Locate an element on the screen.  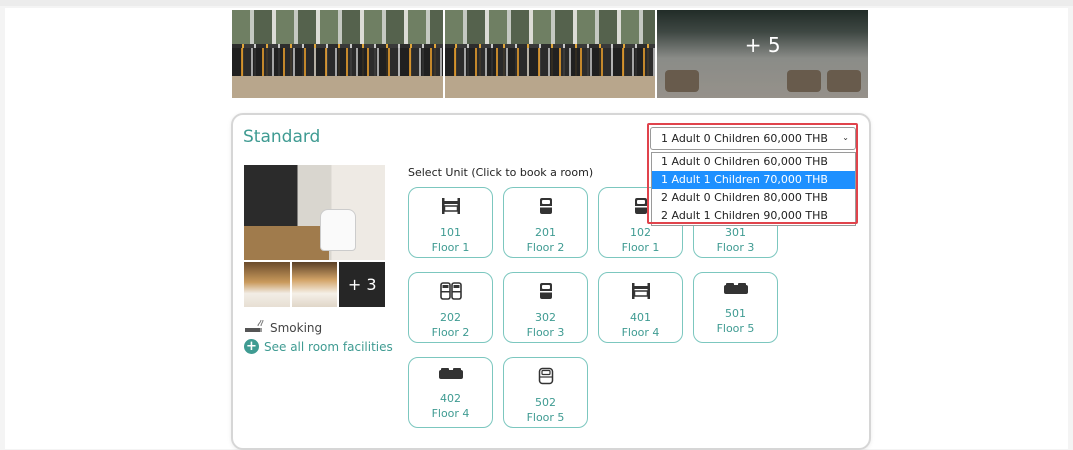
unit-number: 501 is located at coordinates (735, 313).